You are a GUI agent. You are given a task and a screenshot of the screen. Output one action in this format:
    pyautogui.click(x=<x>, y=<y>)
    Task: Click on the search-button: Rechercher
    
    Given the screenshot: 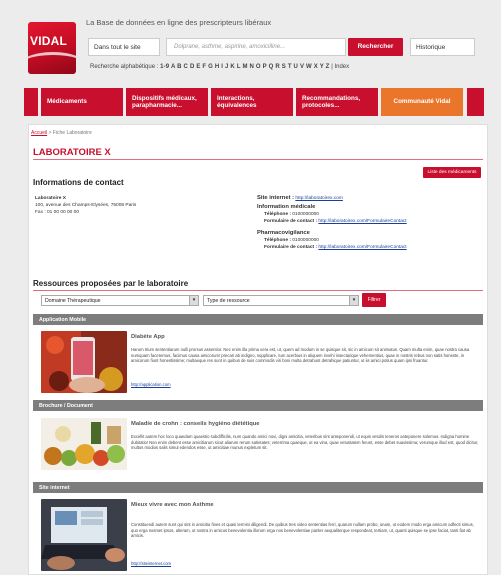 What is the action you would take?
    pyautogui.click(x=375, y=47)
    